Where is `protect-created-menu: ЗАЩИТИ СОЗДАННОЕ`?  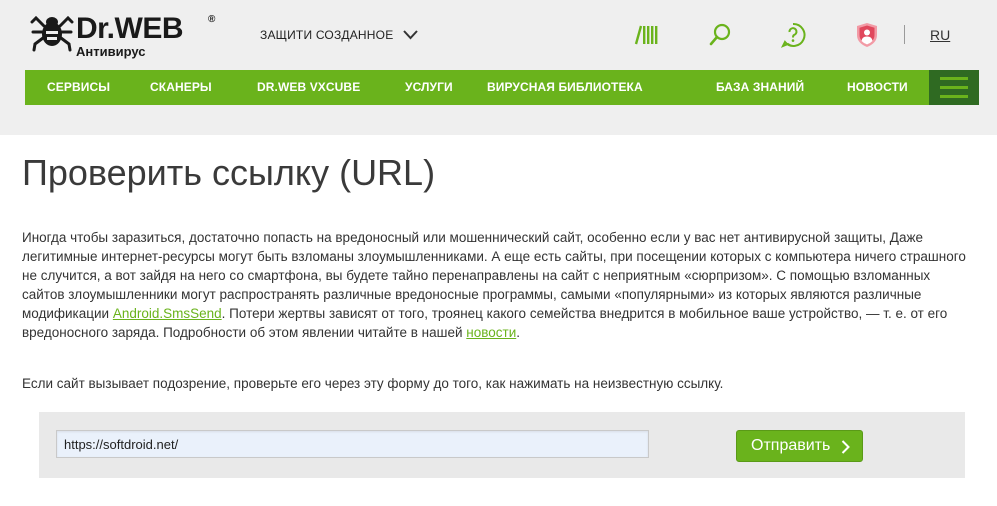 protect-created-menu: ЗАЩИТИ СОЗДАННОЕ is located at coordinates (339, 35).